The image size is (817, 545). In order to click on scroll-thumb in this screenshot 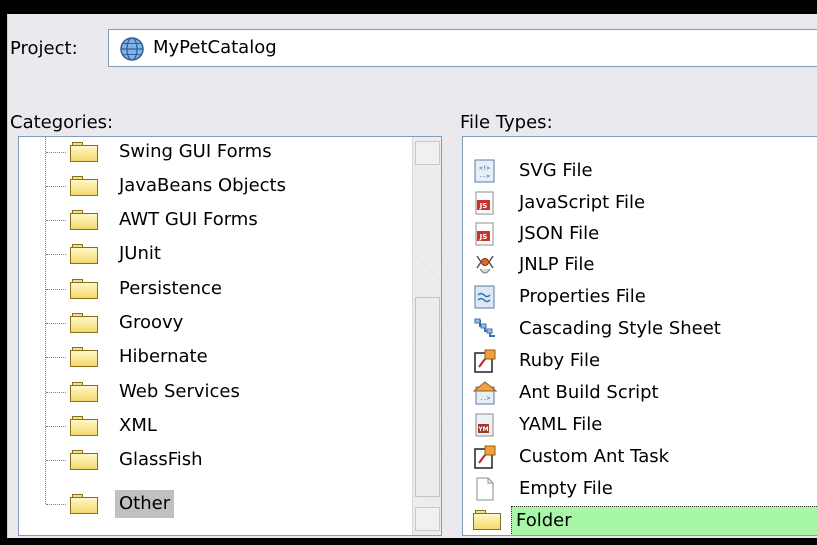, I will do `click(427, 397)`.